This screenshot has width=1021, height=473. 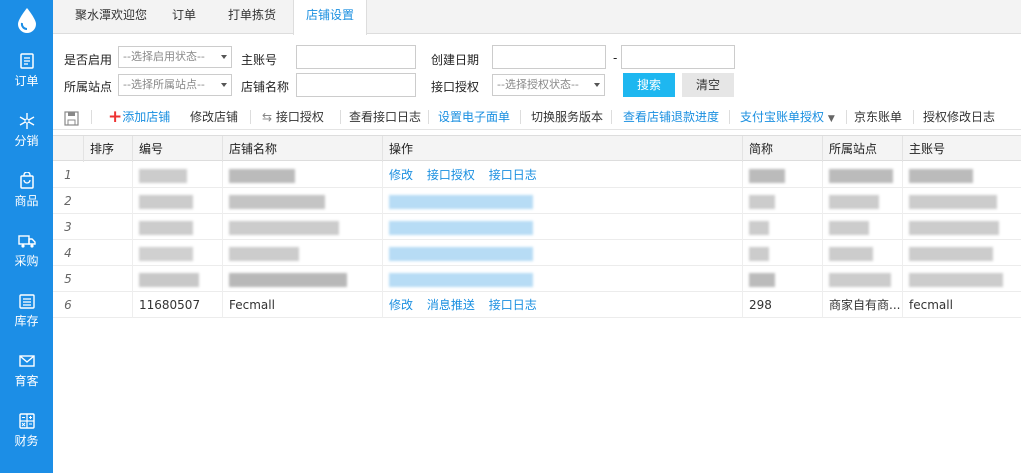 What do you see at coordinates (461, 227) in the screenshot?
I see `redacted-links` at bounding box center [461, 227].